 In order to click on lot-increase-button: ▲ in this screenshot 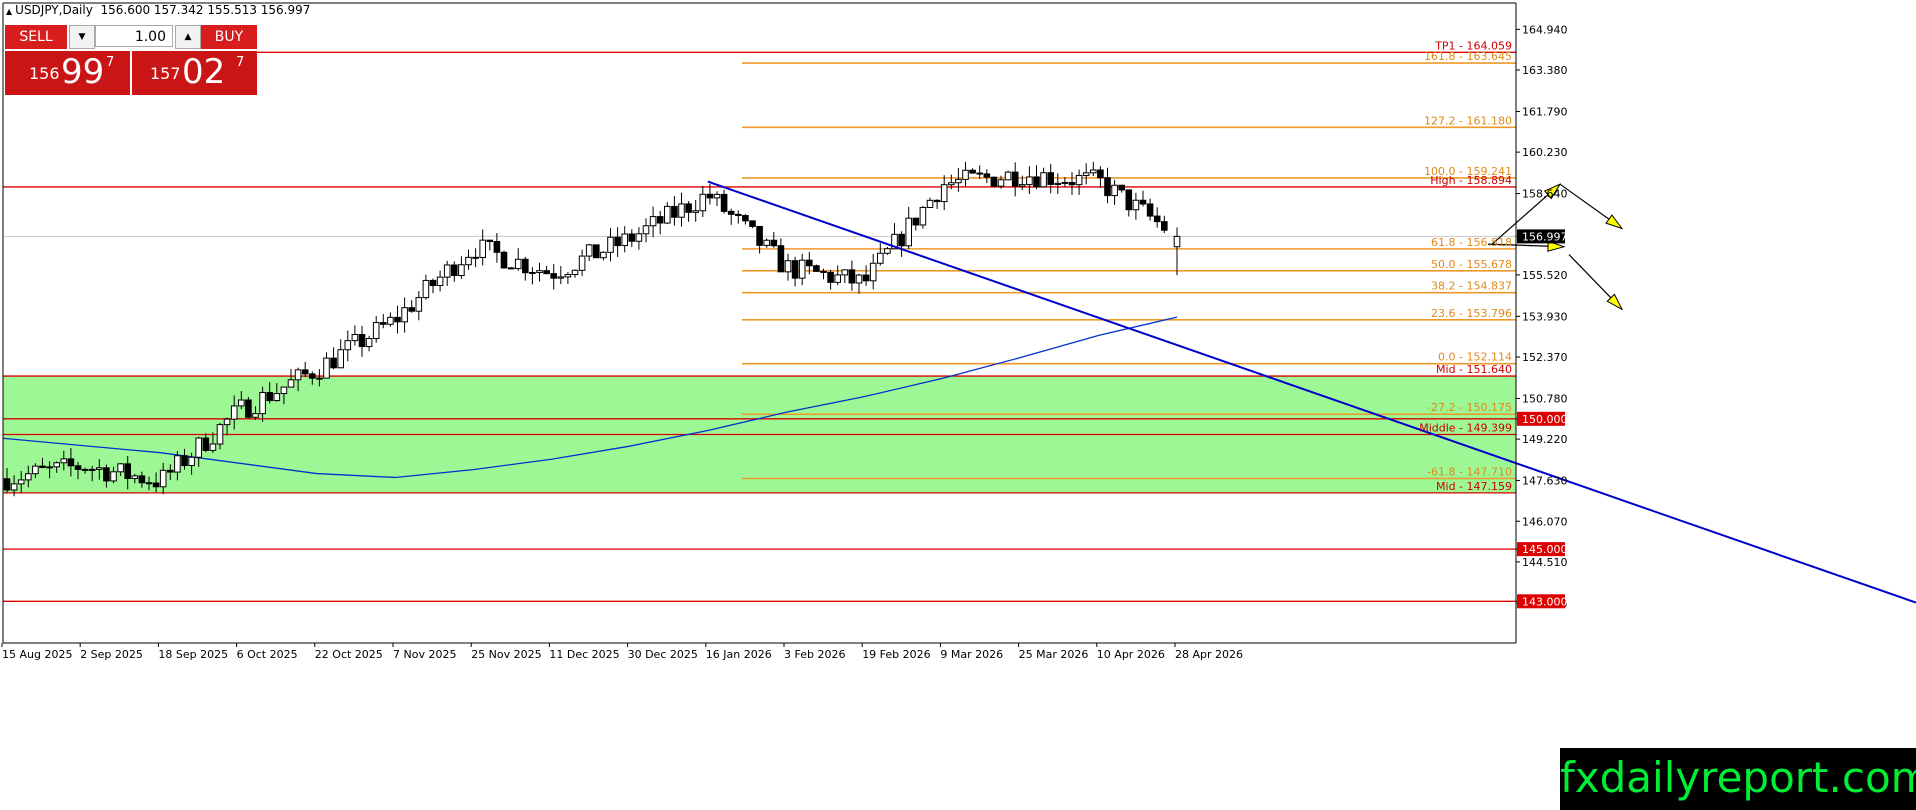, I will do `click(188, 37)`.